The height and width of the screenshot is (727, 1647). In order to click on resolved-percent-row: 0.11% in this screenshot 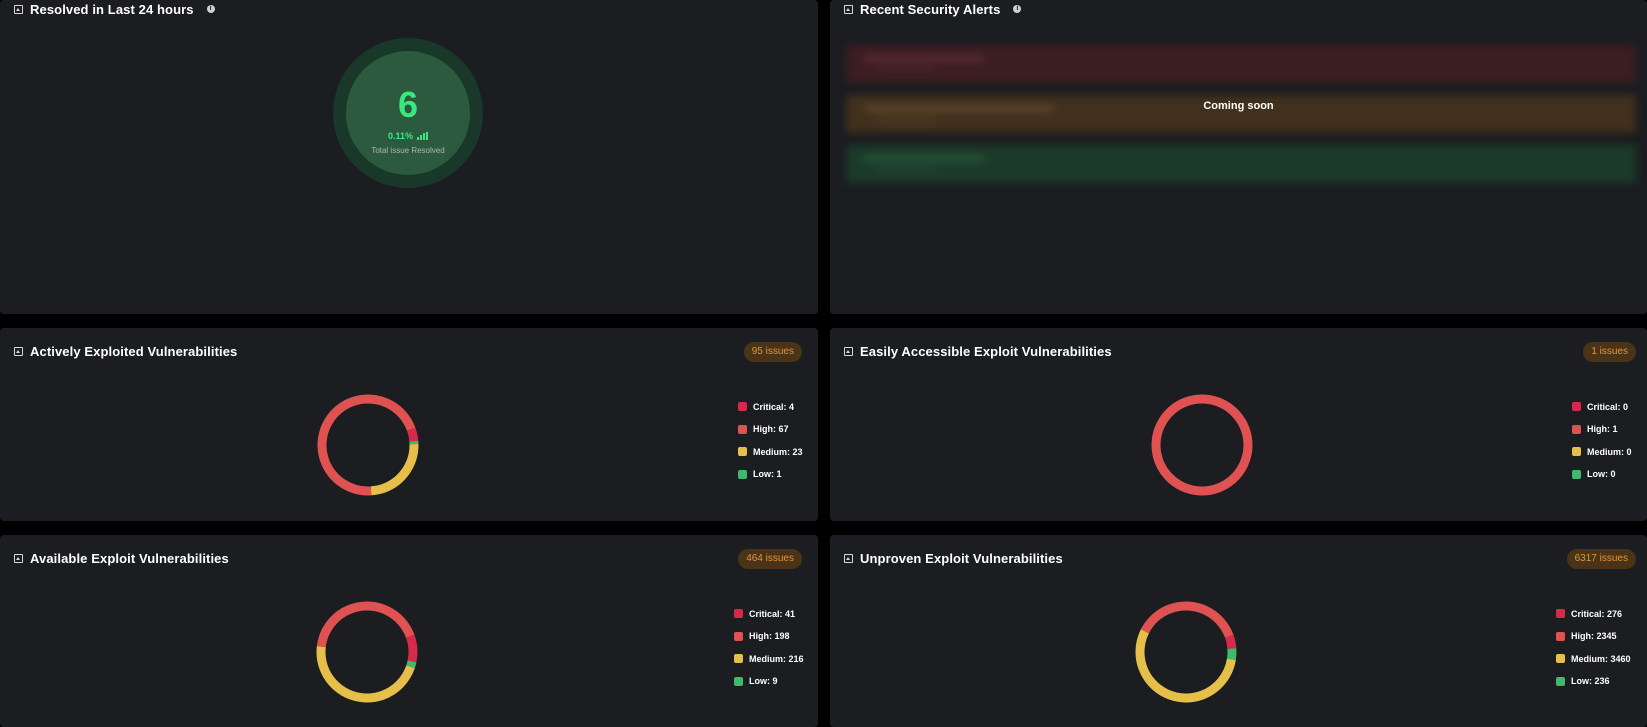, I will do `click(408, 136)`.